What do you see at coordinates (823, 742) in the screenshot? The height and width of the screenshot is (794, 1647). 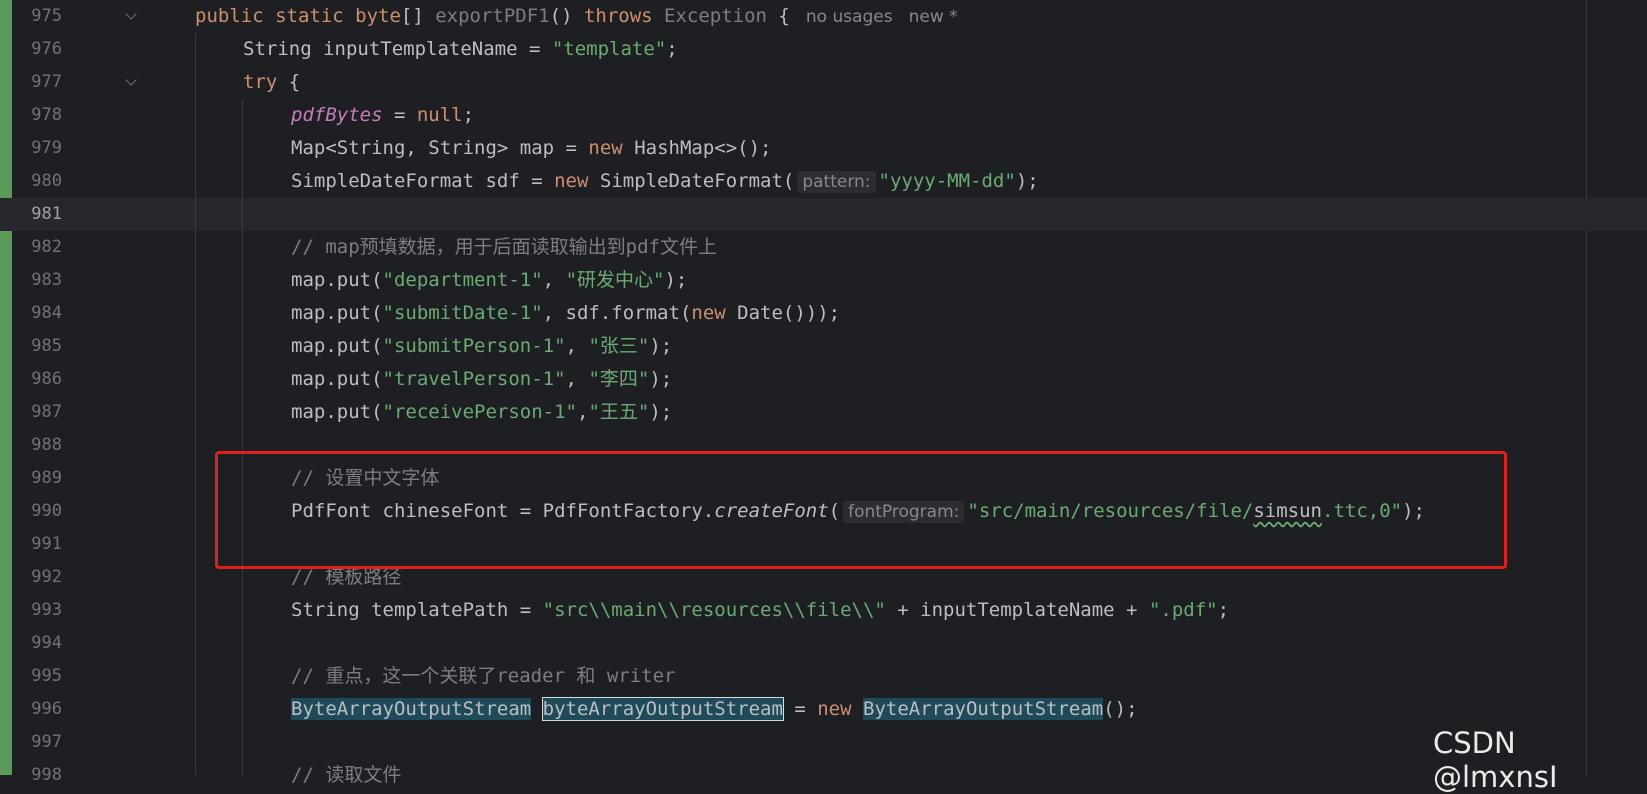 I see `code-line: 997` at bounding box center [823, 742].